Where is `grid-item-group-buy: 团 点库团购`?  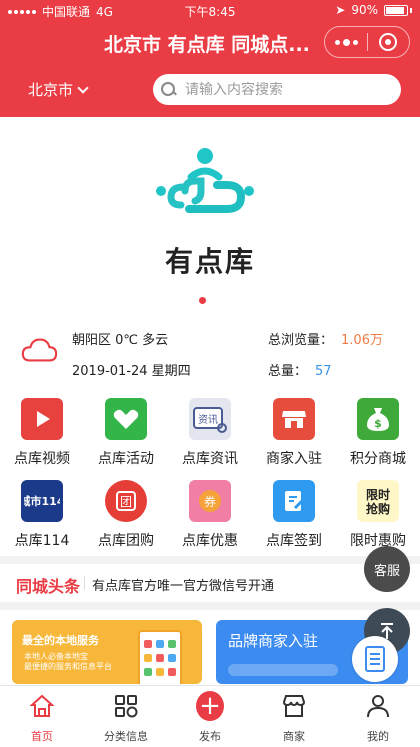 grid-item-group-buy: 团 点库团购 is located at coordinates (126, 513).